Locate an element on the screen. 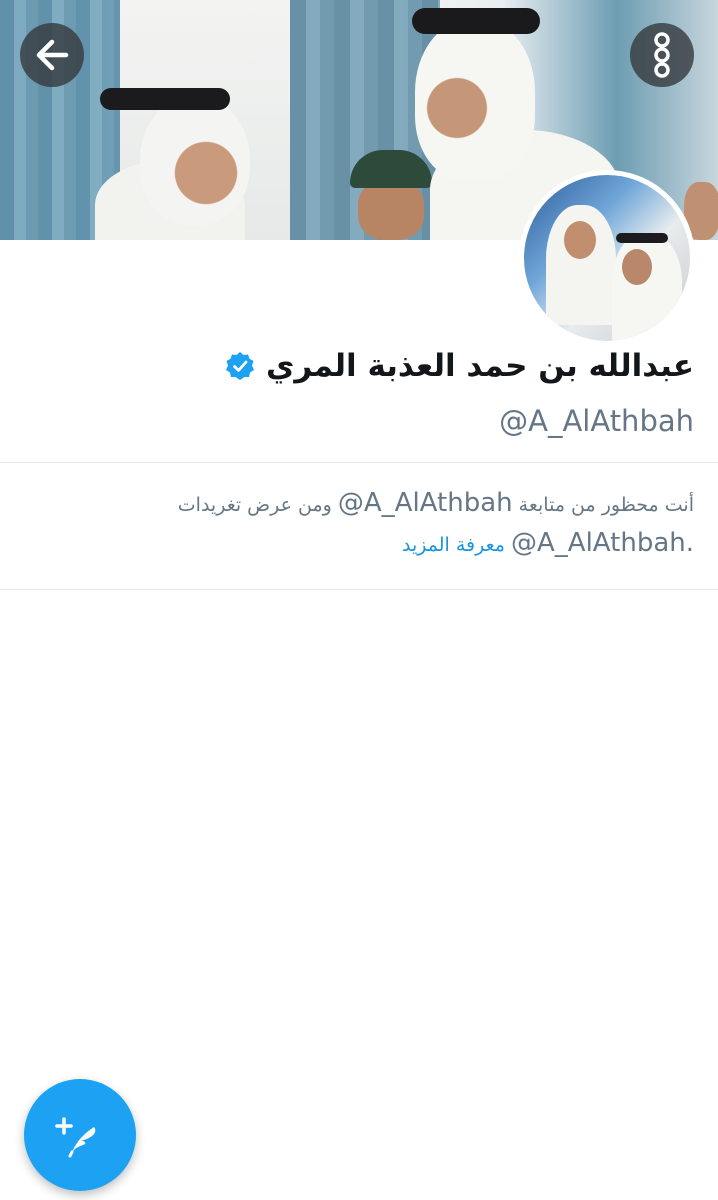 The height and width of the screenshot is (1200, 718). learn-more-link: معرفة المزيد is located at coordinates (453, 545).